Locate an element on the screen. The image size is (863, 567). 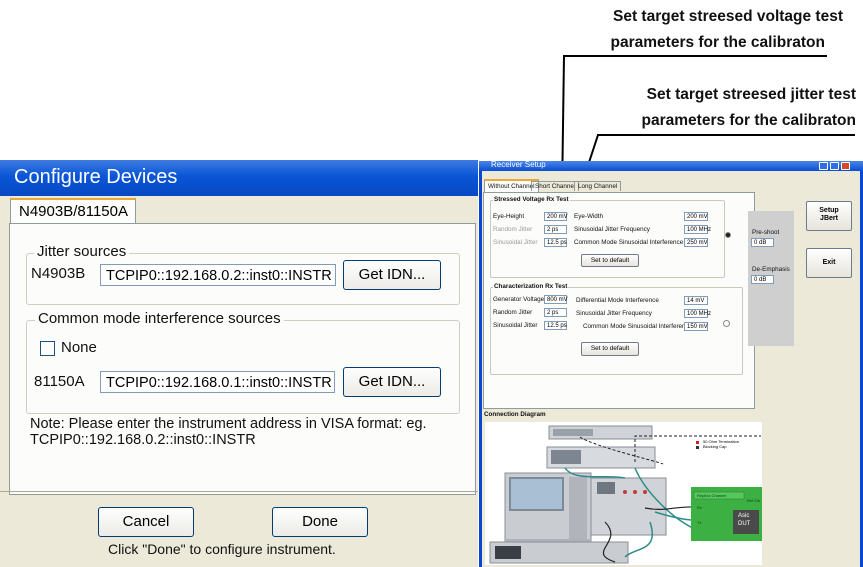
ch-cm-label: Common Mode Sinusoidal Interference is located at coordinates (638, 326).